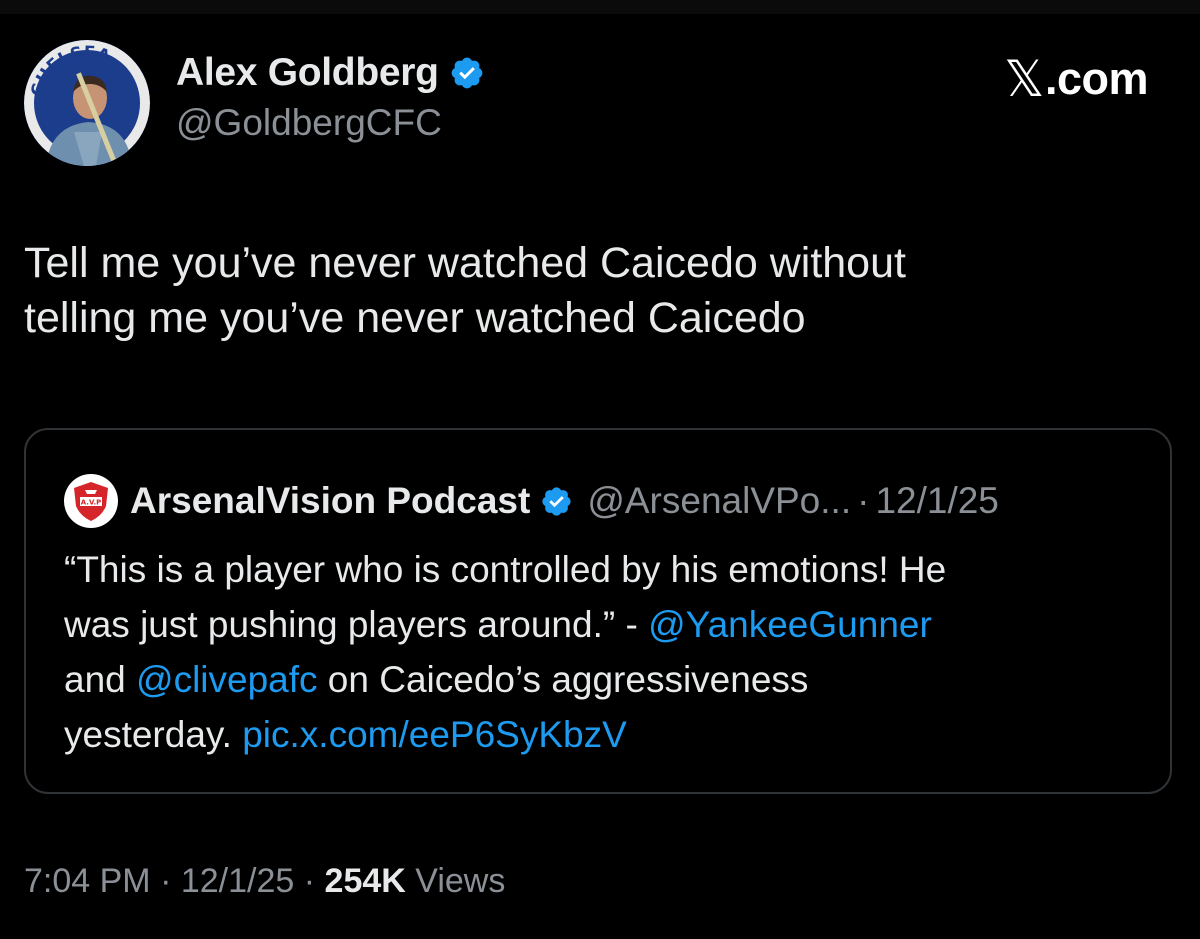 This screenshot has width=1200, height=939. Describe the element at coordinates (563, 679) in the screenshot. I see `quoted-text-segment: on Caicedo’s aggressiveness` at that location.